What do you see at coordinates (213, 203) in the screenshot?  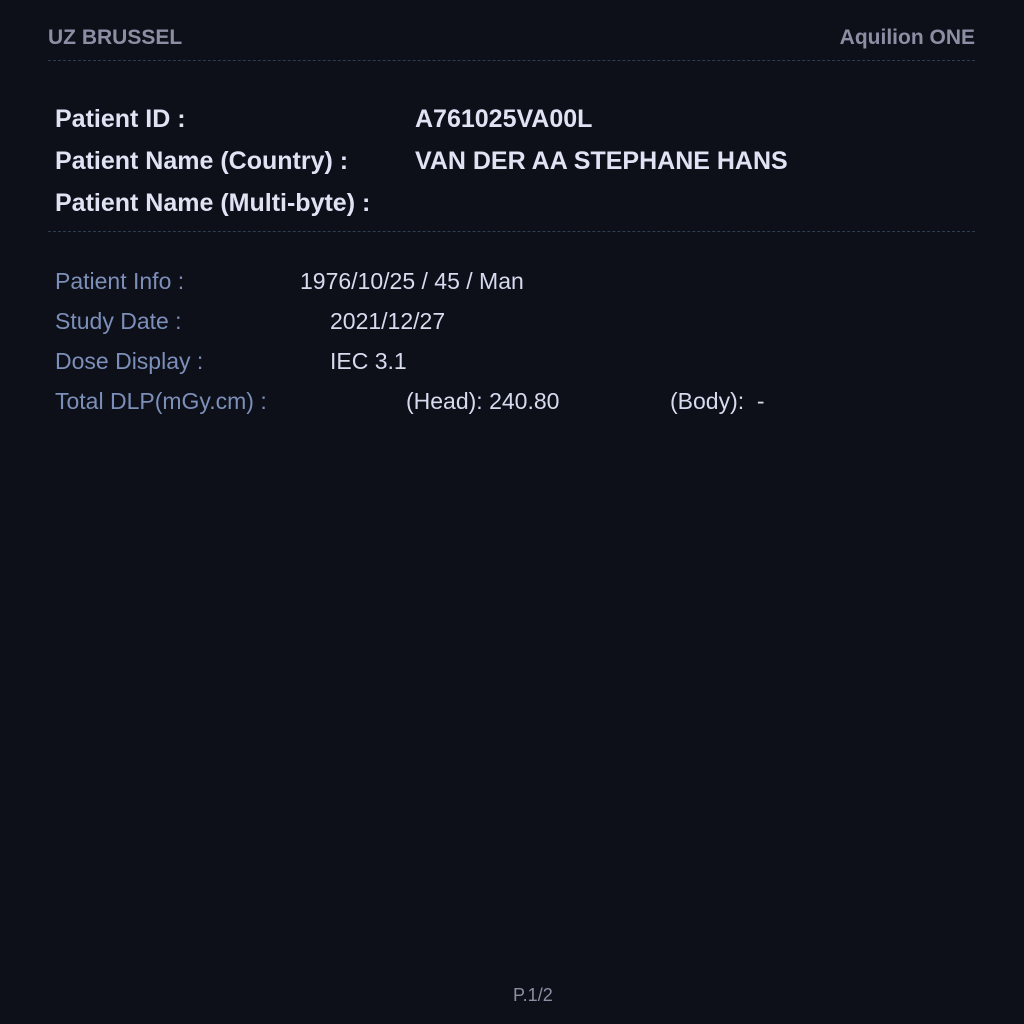 I see `patient-name-multibyte-label: Patient Name (Multi-byte) :` at bounding box center [213, 203].